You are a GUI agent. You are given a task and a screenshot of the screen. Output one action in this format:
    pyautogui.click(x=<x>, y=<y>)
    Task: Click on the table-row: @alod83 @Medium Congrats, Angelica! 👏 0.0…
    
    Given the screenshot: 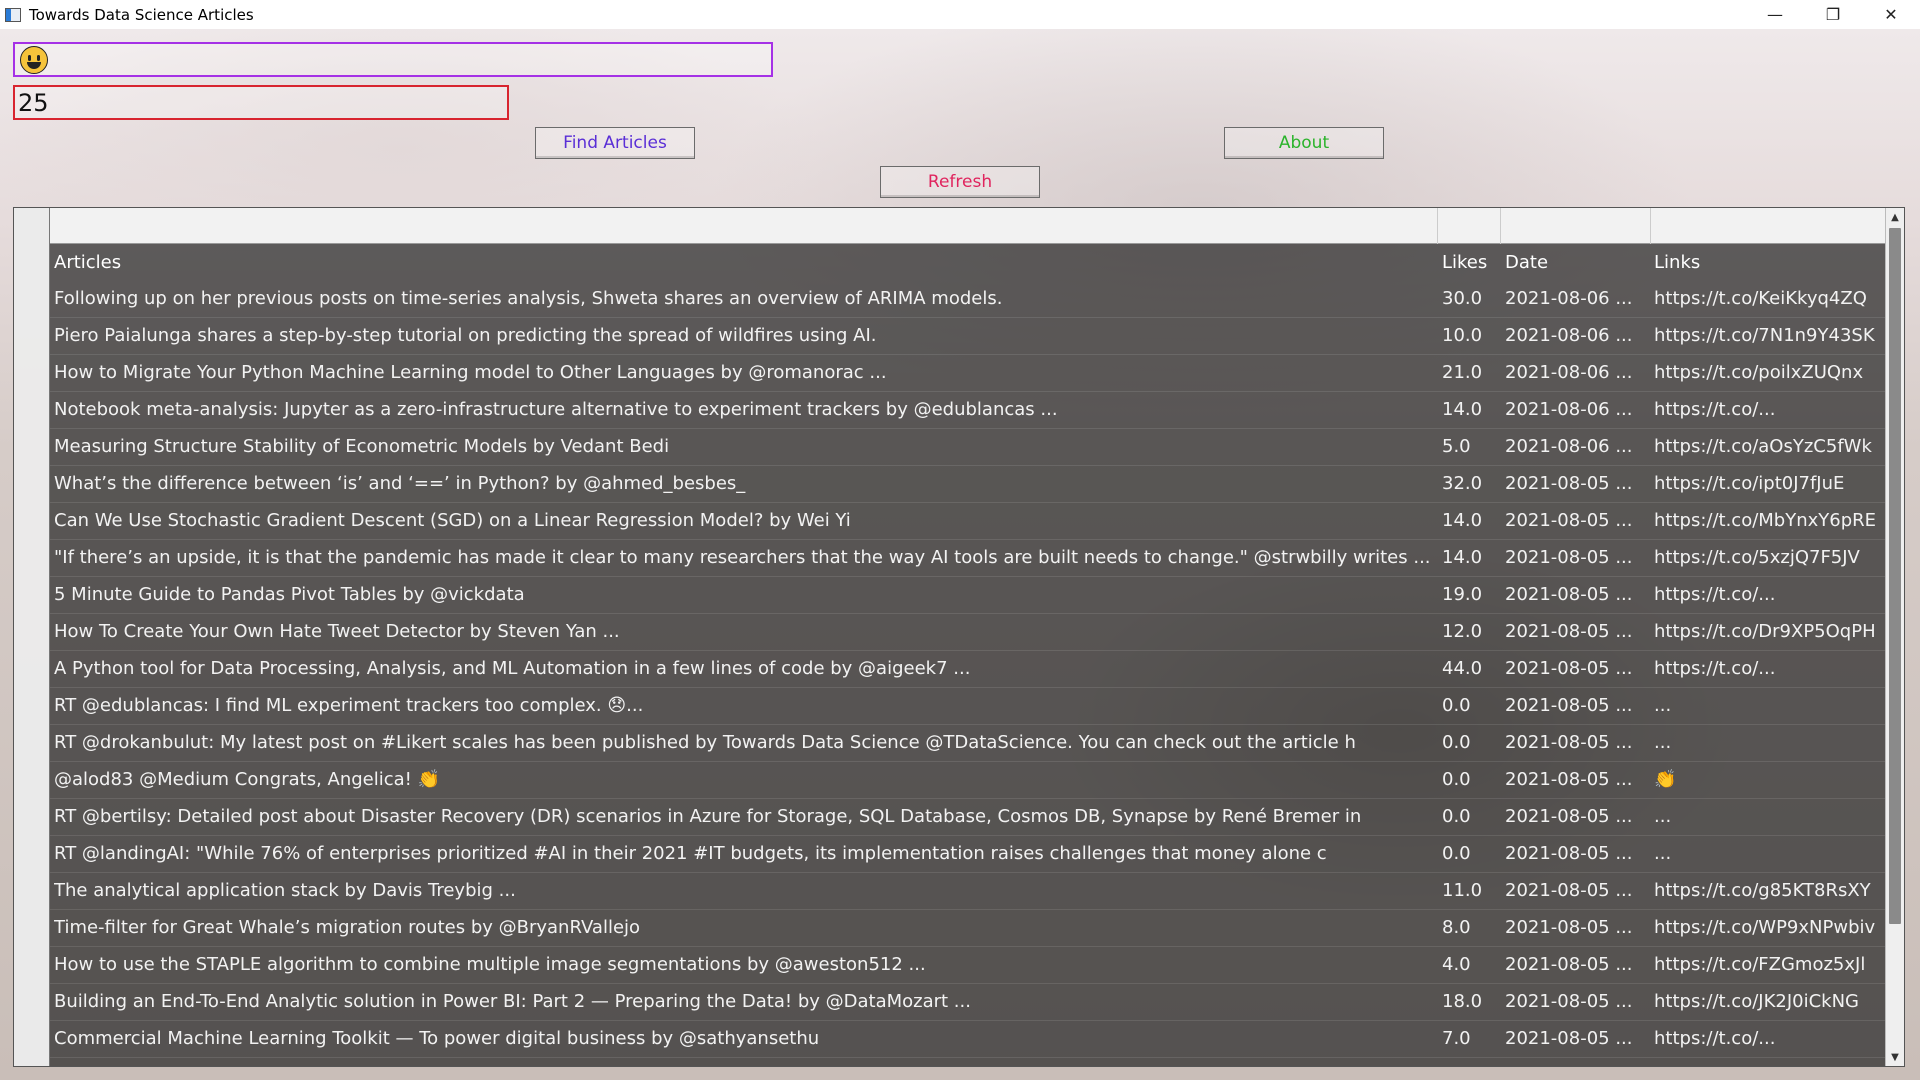 What is the action you would take?
    pyautogui.click(x=968, y=780)
    